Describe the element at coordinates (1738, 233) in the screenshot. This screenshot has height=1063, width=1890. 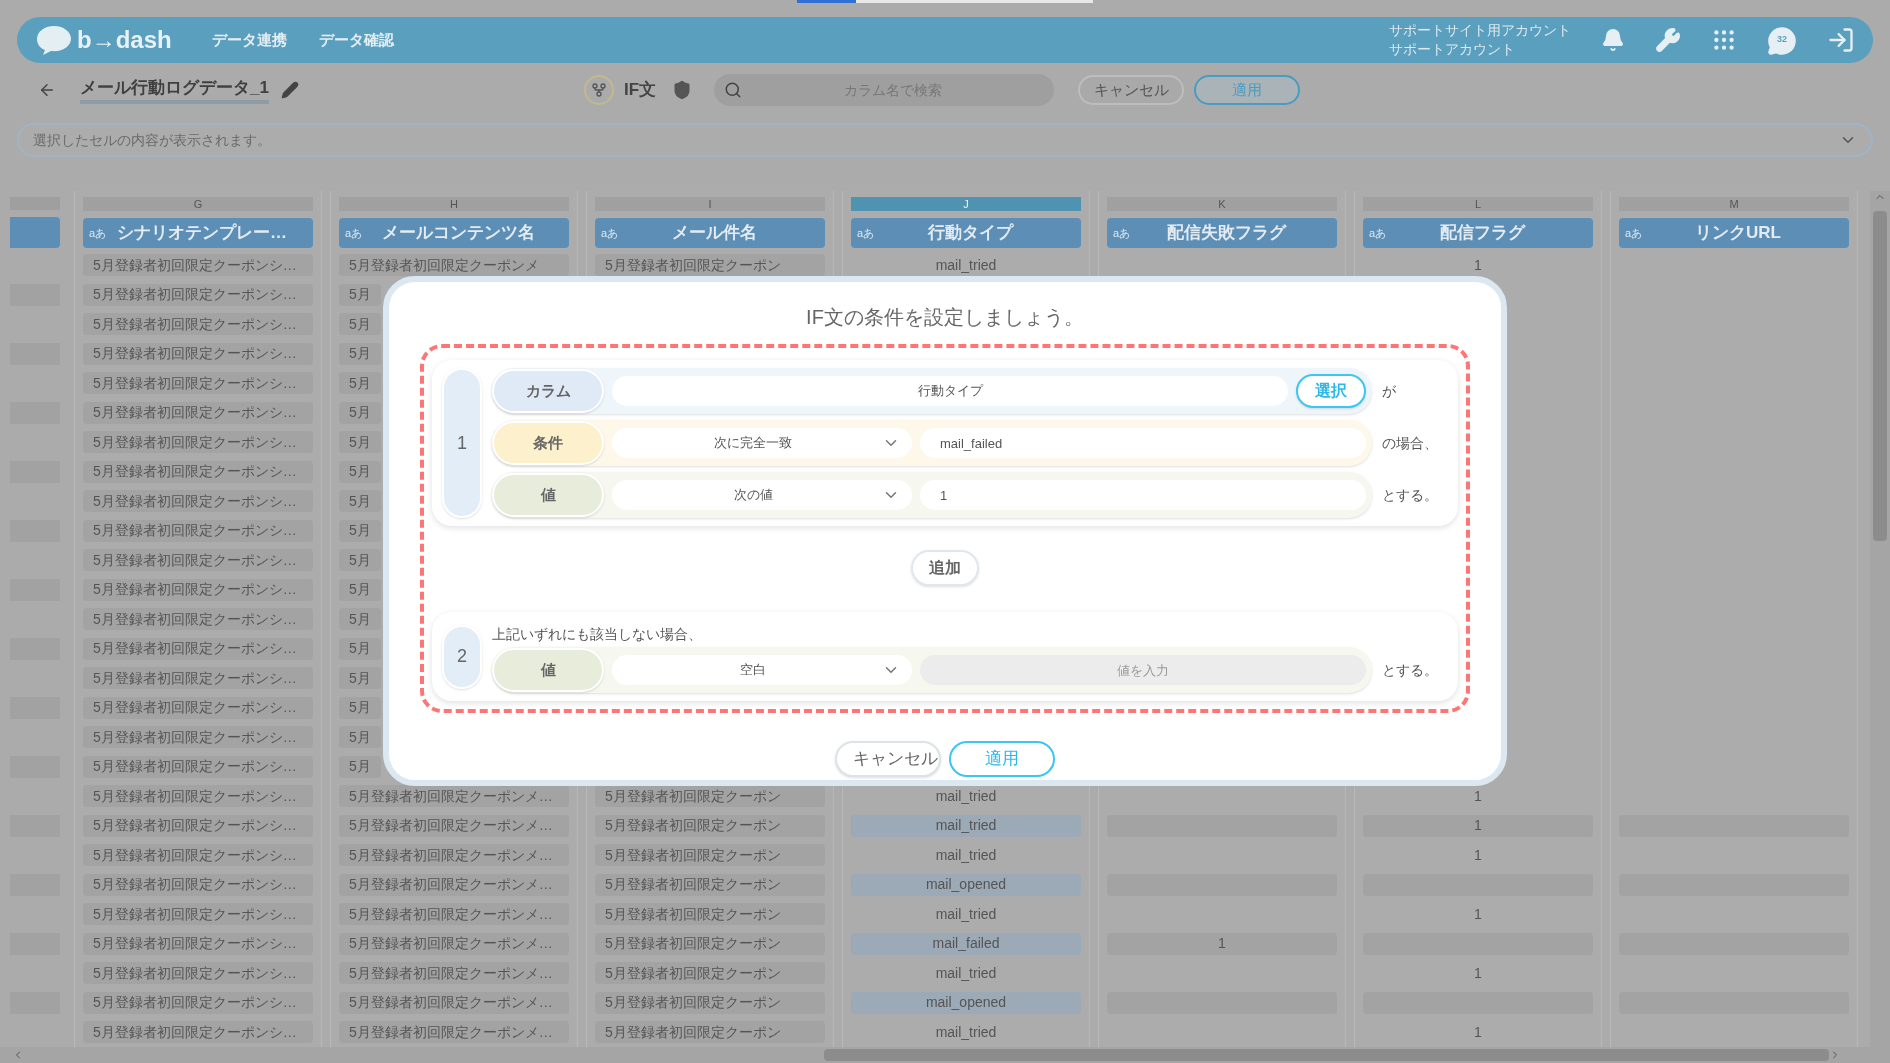
I see `column-name: リンクURL` at that location.